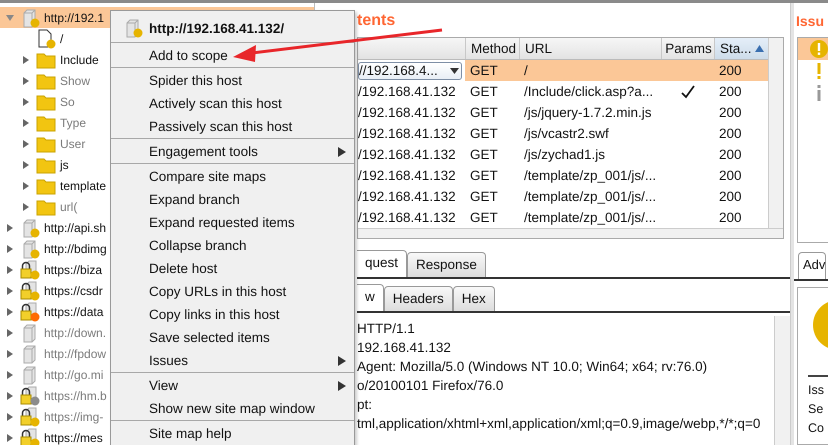 Image resolution: width=828 pixels, height=445 pixels. I want to click on tree-item-label: http://192.1, so click(74, 17).